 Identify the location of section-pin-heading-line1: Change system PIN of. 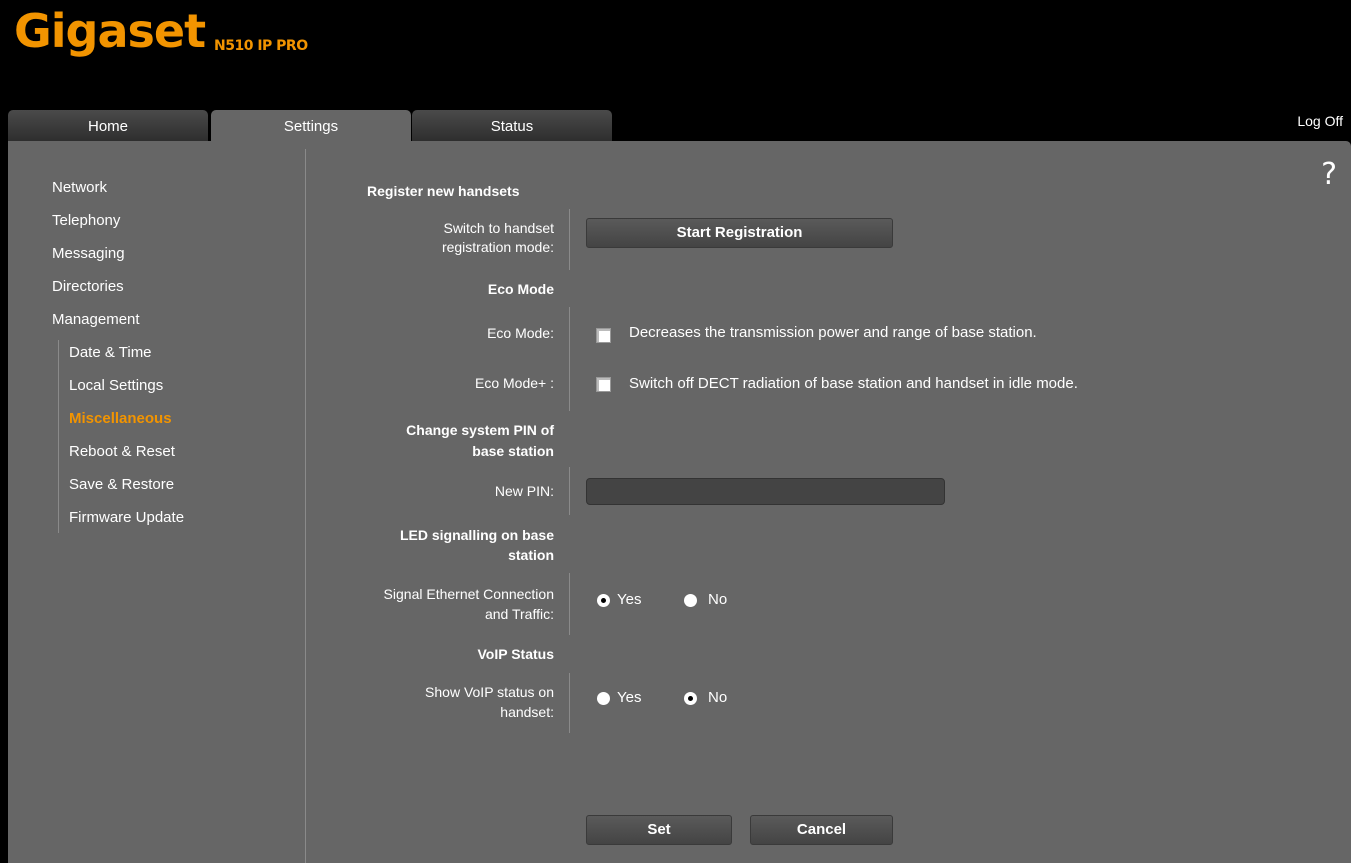
(480, 430).